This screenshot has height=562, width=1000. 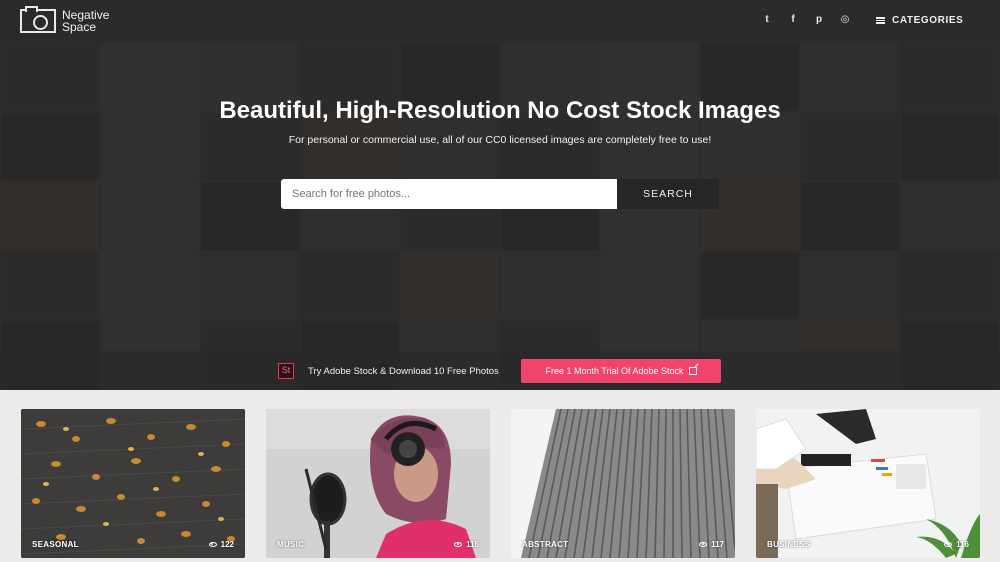 What do you see at coordinates (789, 544) in the screenshot?
I see `card-category-label: BUSINESS` at bounding box center [789, 544].